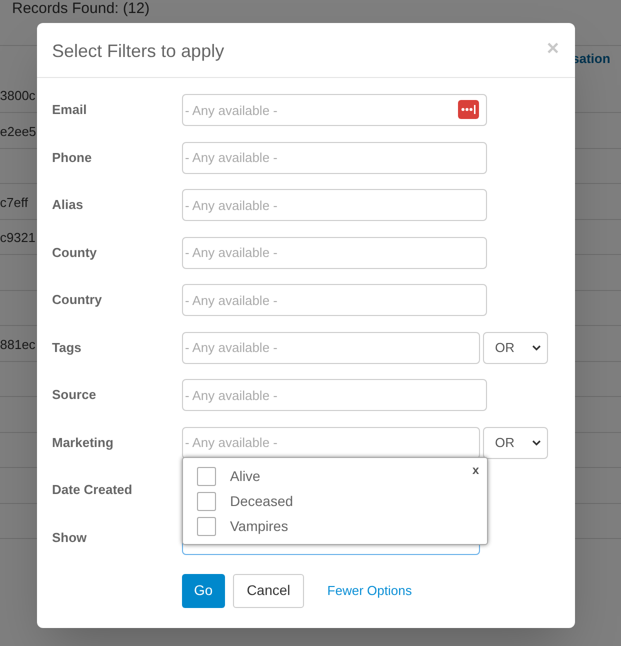 This screenshot has width=621, height=646. I want to click on filter-label: Phone, so click(72, 157).